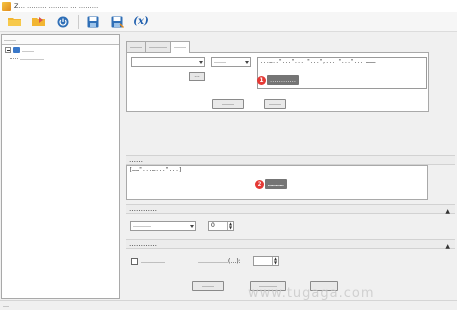 This screenshot has height=310, width=457. I want to click on target-combo, so click(168, 62).